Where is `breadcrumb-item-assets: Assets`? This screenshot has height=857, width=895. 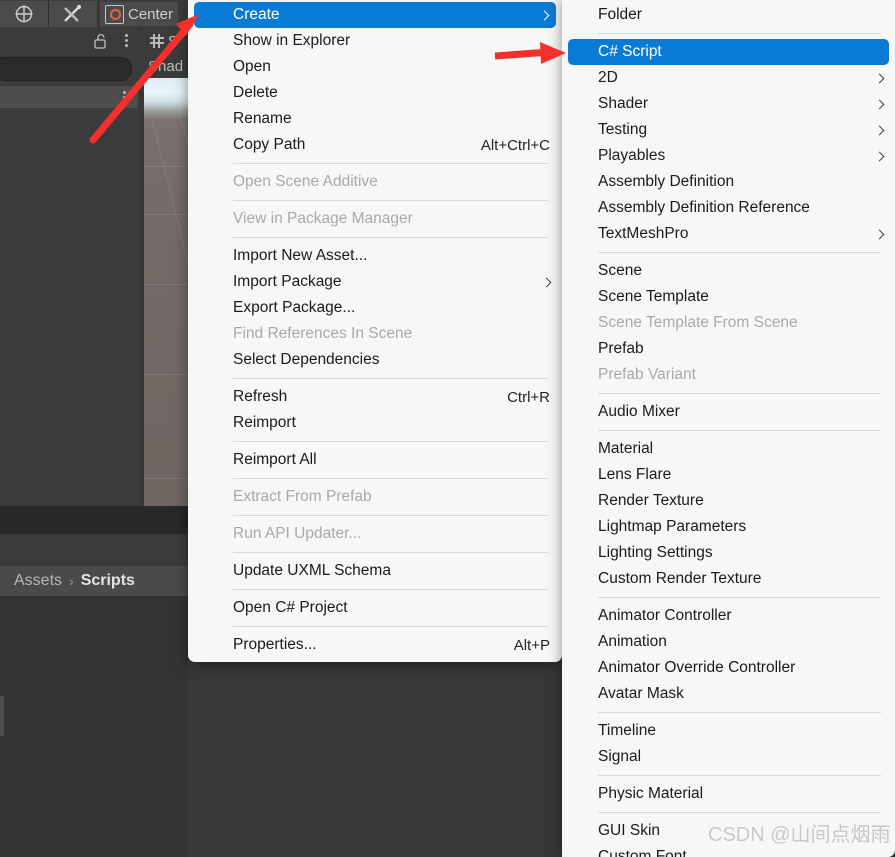 breadcrumb-item-assets: Assets is located at coordinates (38, 581).